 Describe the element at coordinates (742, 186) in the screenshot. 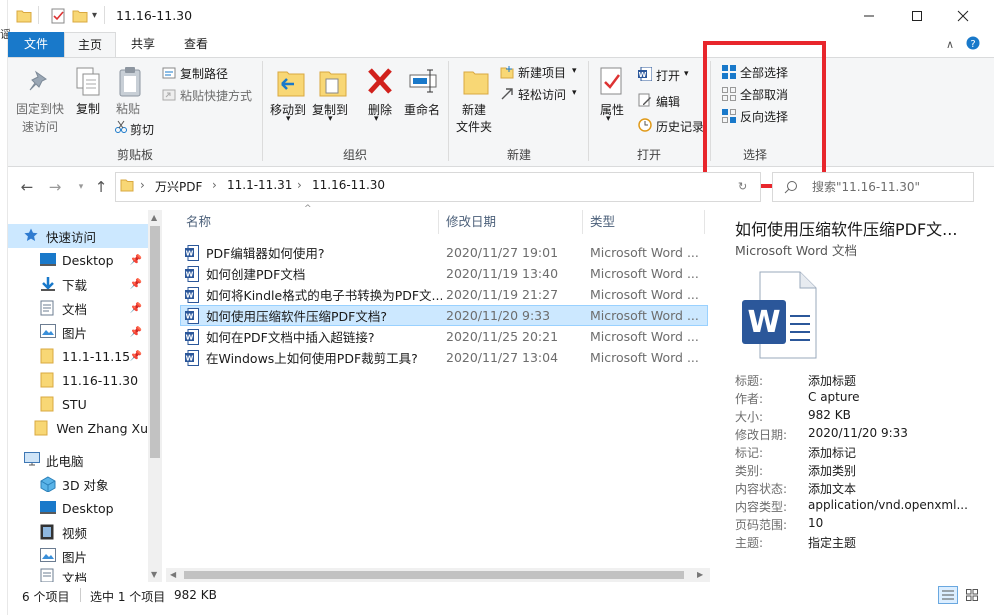

I see `refresh-icon: ↻` at that location.